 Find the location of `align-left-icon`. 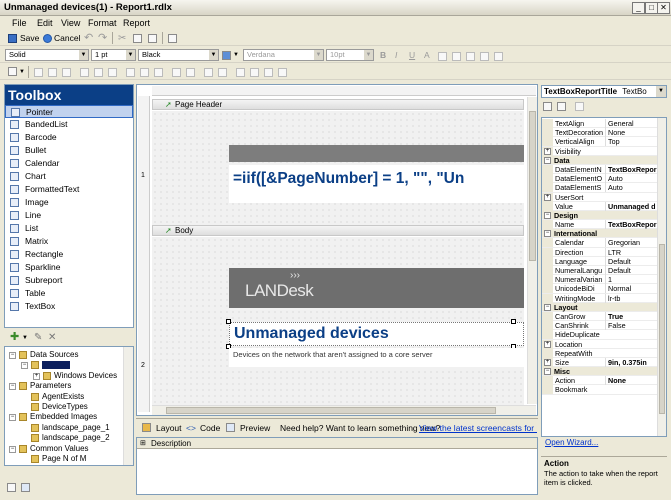

align-left-icon is located at coordinates (442, 56).